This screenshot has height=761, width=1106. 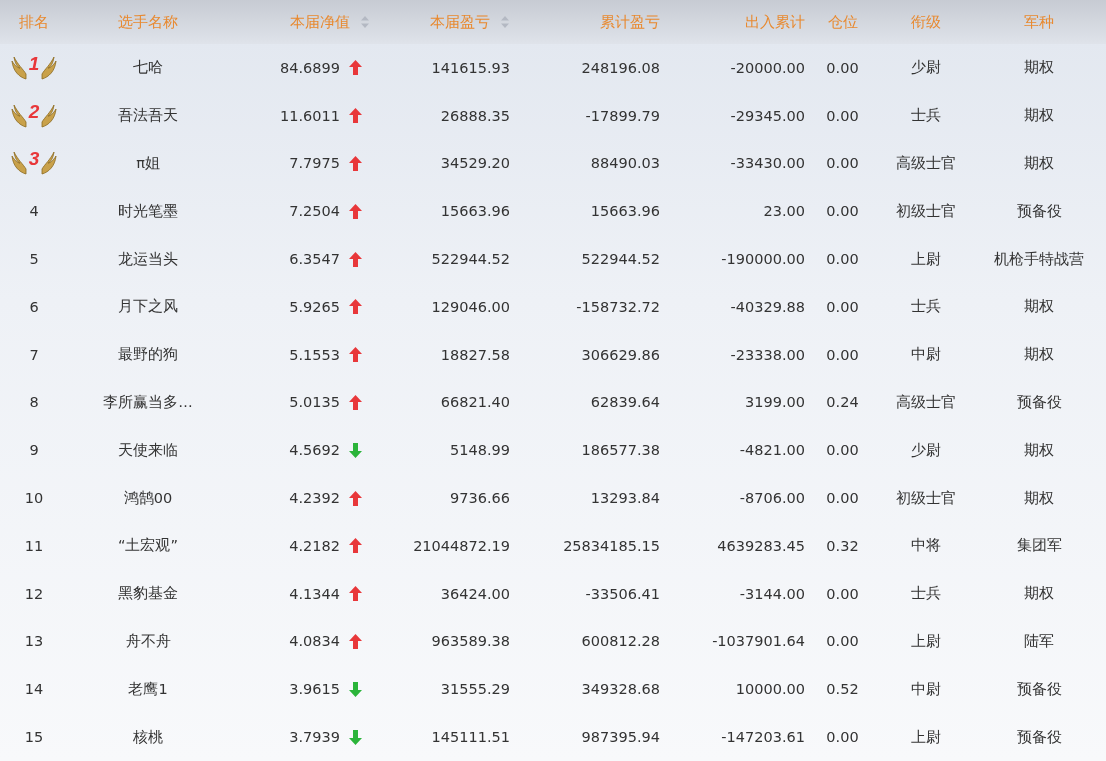 What do you see at coordinates (314, 306) in the screenshot?
I see `net-value: 5.9265` at bounding box center [314, 306].